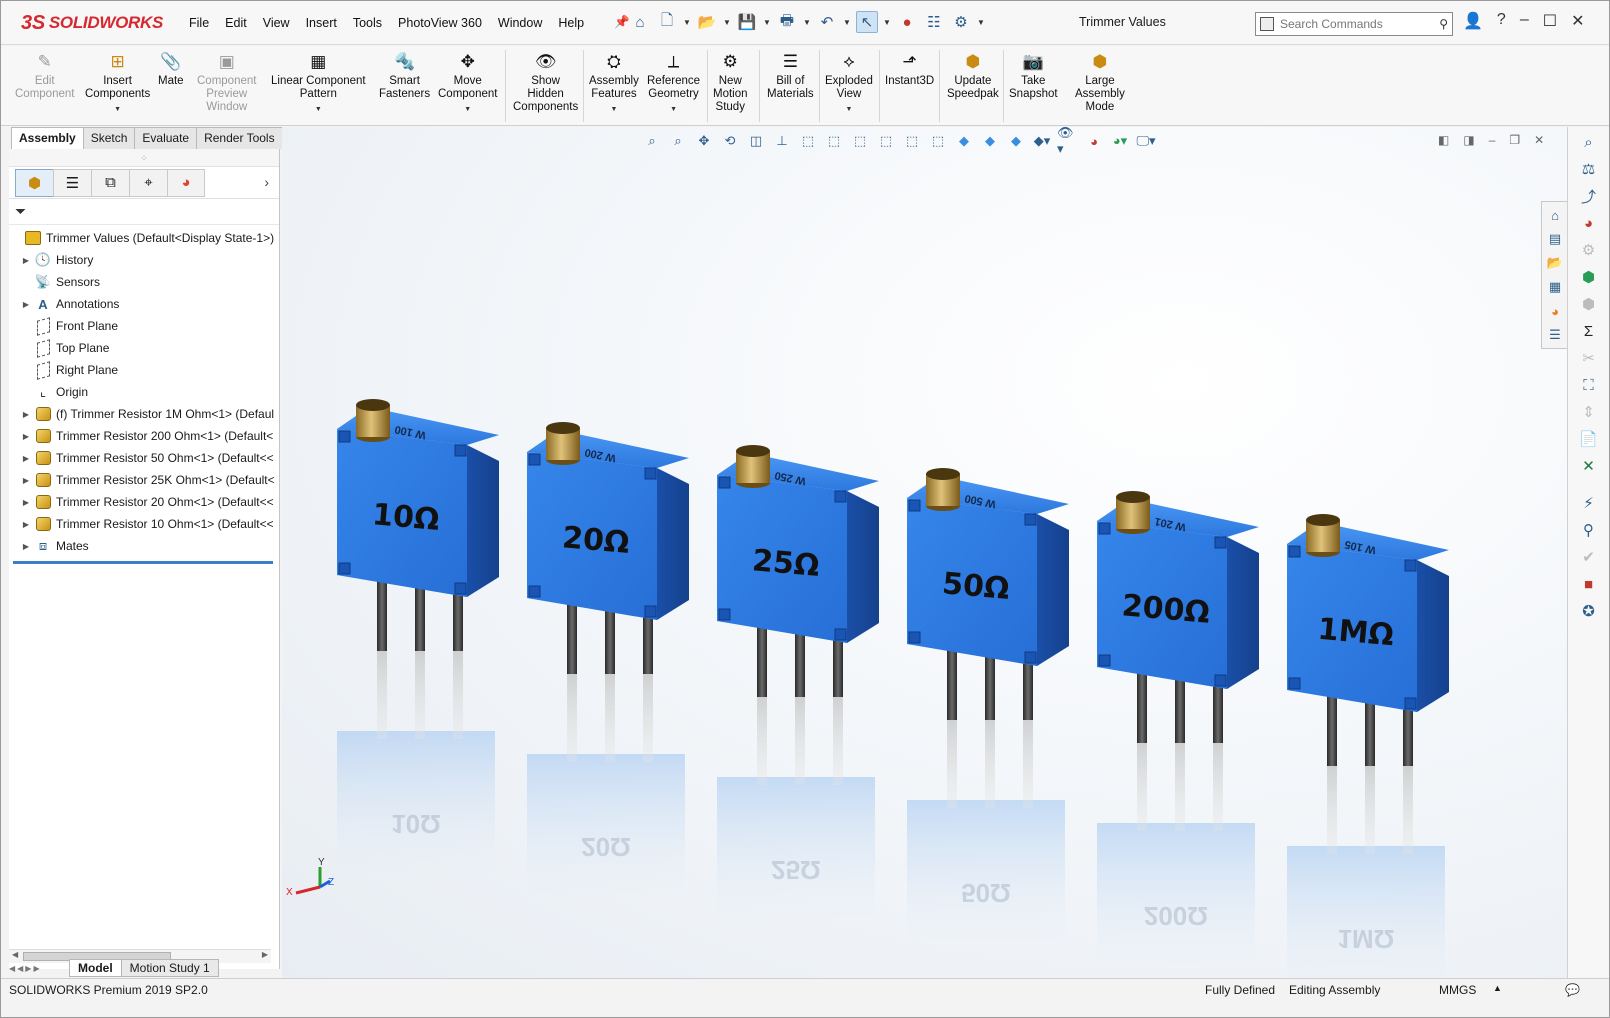  What do you see at coordinates (143, 562) in the screenshot?
I see `tree-rollback-bar` at bounding box center [143, 562].